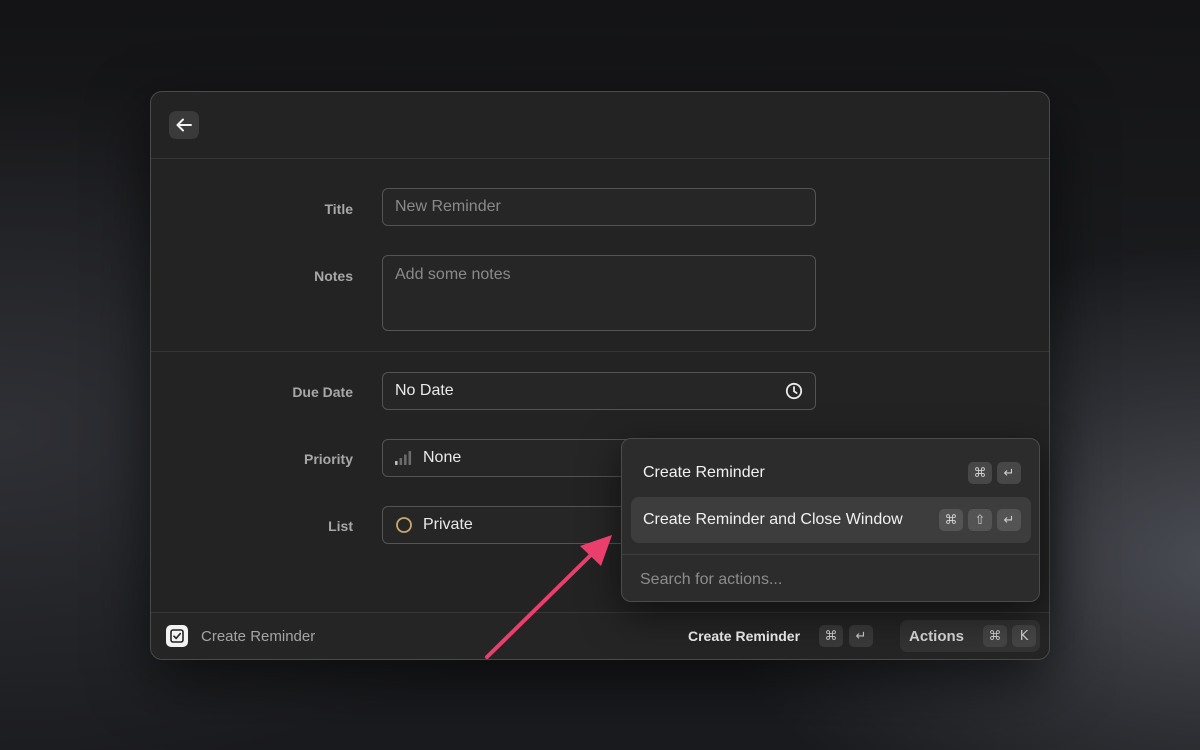  I want to click on menu-item-create-and-close: Create Reminder and Close Window ⌘ ⇧ ↵, so click(831, 520).